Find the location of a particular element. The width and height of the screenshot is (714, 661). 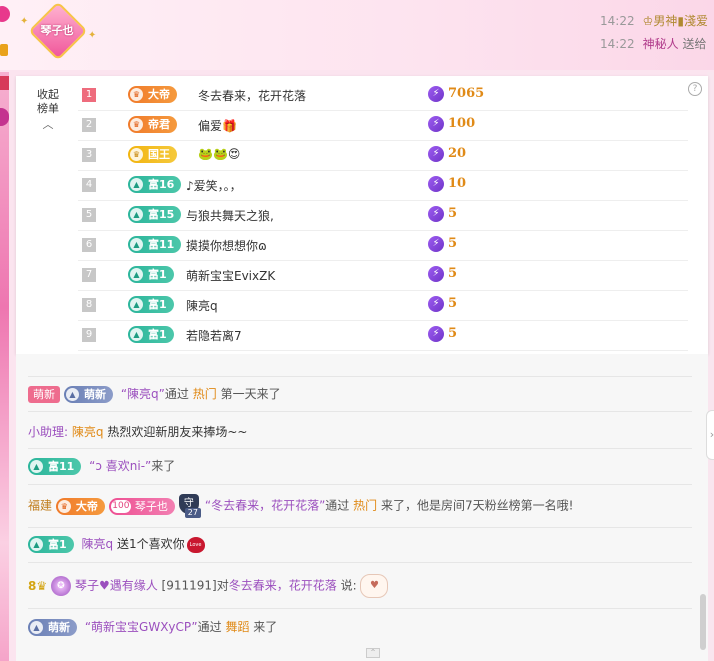

chat-text: 对 is located at coordinates (222, 585).